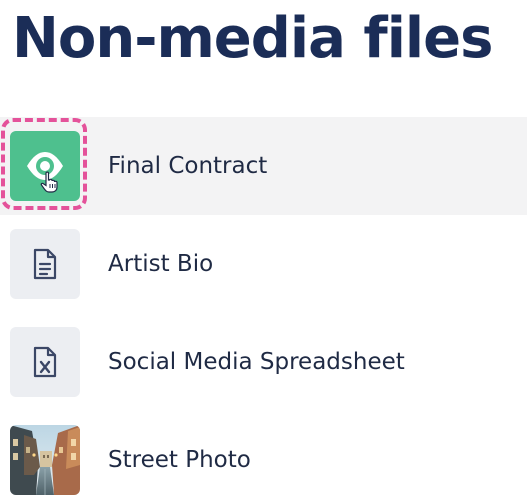 This screenshot has height=501, width=527. What do you see at coordinates (49, 182) in the screenshot?
I see `hand-cursor-icon` at bounding box center [49, 182].